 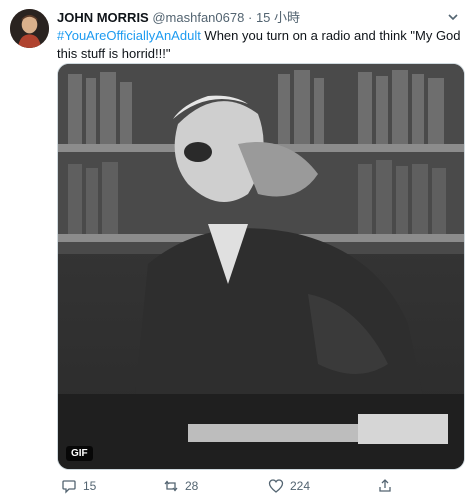 I want to click on tweet-actions: 15 28 224, so click(x=257, y=486).